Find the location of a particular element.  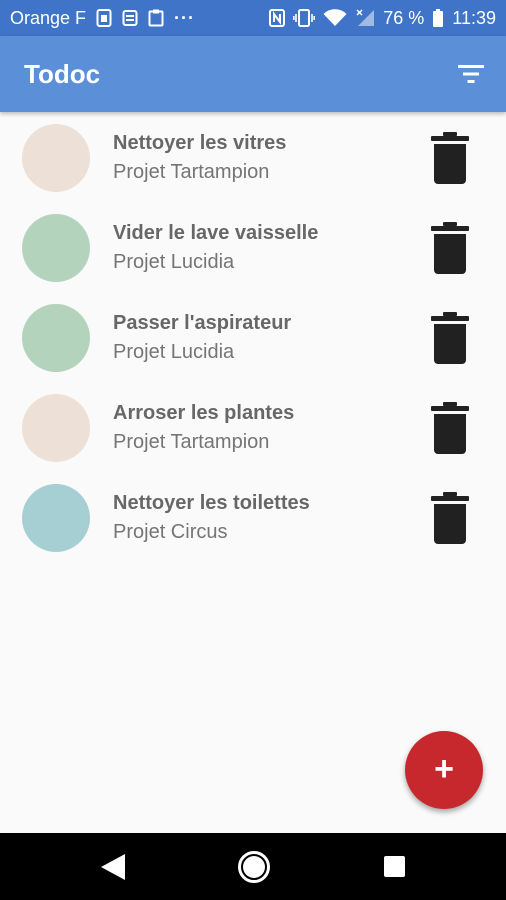

task-name: Arroser les plantes is located at coordinates (204, 413).